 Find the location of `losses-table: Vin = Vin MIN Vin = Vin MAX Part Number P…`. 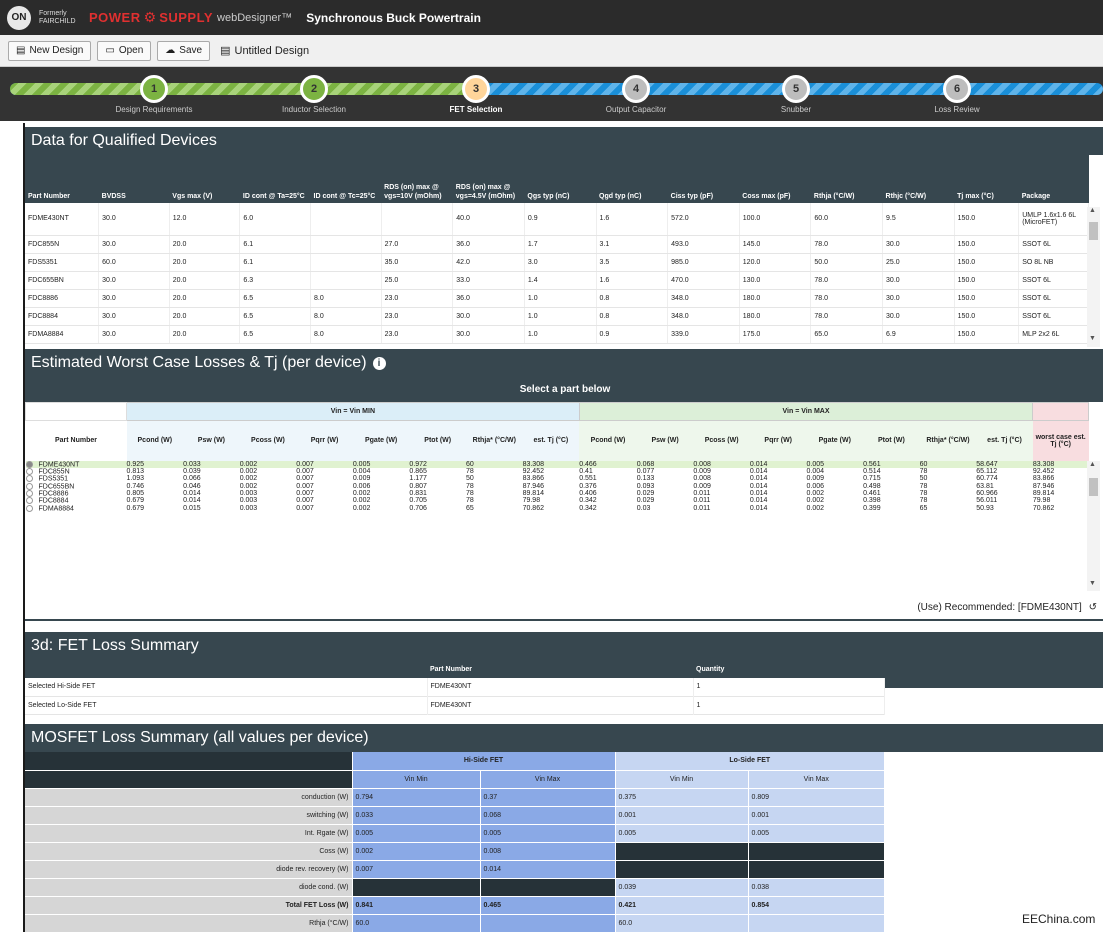

losses-table: Vin = Vin MIN Vin = Vin MAX Part Number P… is located at coordinates (556, 457).